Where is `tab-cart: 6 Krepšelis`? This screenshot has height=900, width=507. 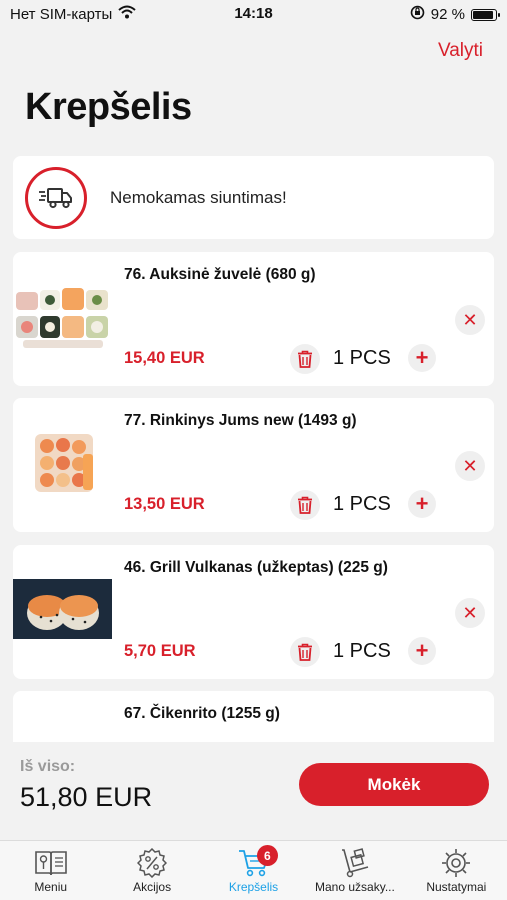
tab-cart: 6 Krepšelis is located at coordinates (253, 870).